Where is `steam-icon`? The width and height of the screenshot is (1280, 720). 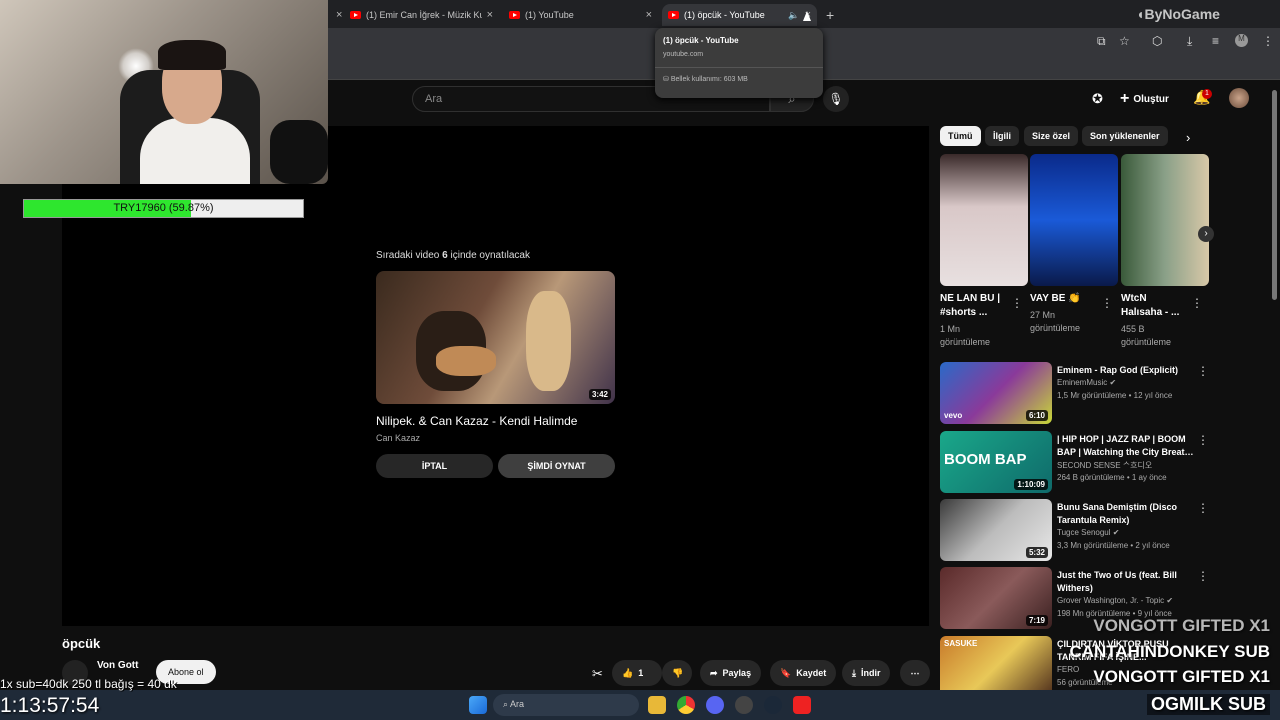 steam-icon is located at coordinates (773, 705).